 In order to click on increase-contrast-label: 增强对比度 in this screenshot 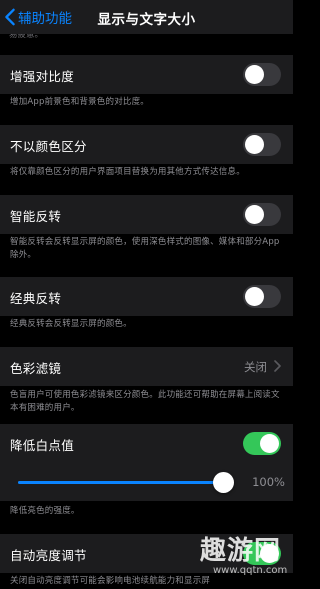, I will do `click(42, 76)`.